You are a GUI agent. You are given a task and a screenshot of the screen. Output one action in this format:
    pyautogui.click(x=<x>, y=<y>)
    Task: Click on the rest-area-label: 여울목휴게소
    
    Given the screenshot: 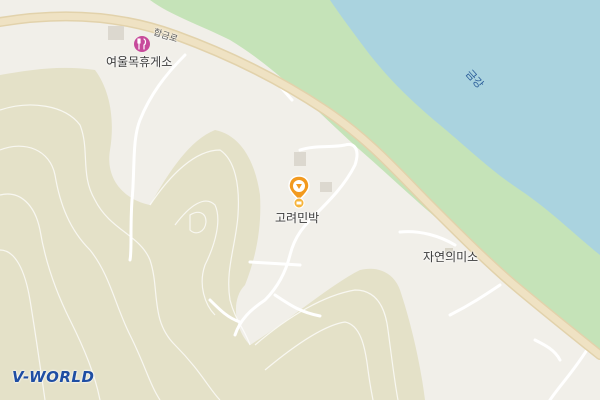 What is the action you would take?
    pyautogui.click(x=139, y=61)
    